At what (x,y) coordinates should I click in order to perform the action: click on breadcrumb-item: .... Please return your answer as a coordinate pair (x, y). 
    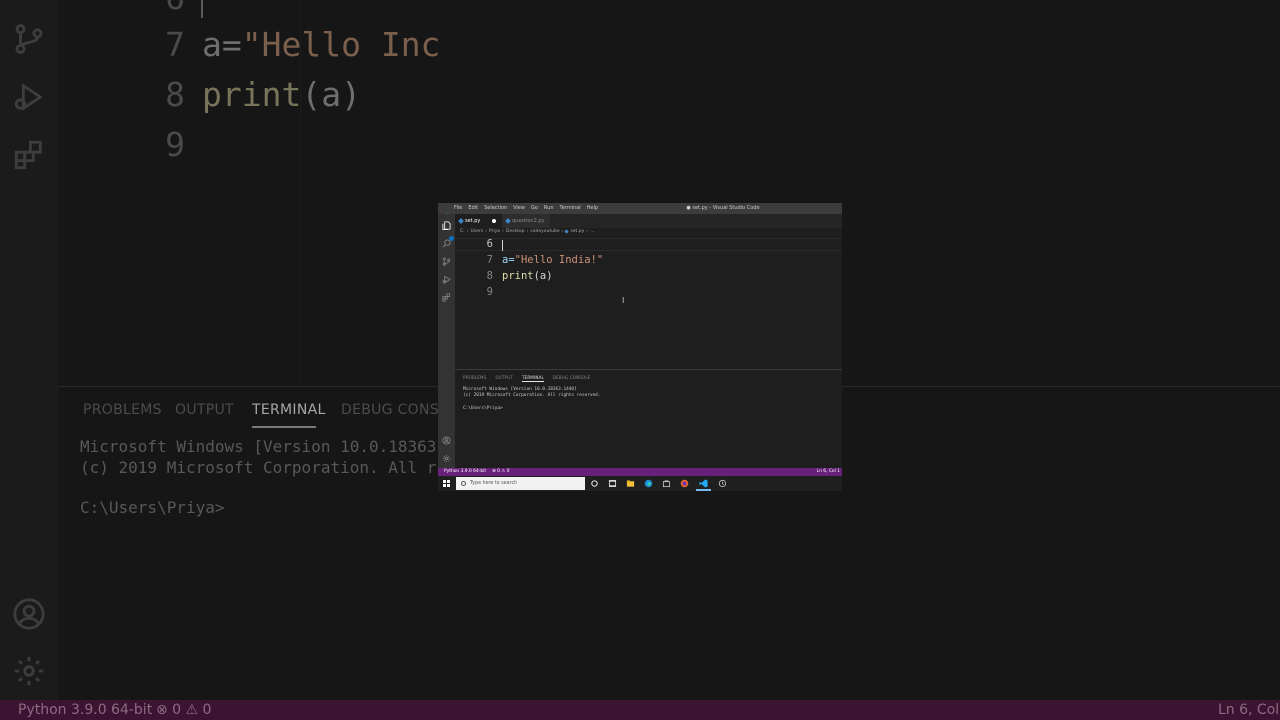
    Looking at the image, I should click on (592, 231).